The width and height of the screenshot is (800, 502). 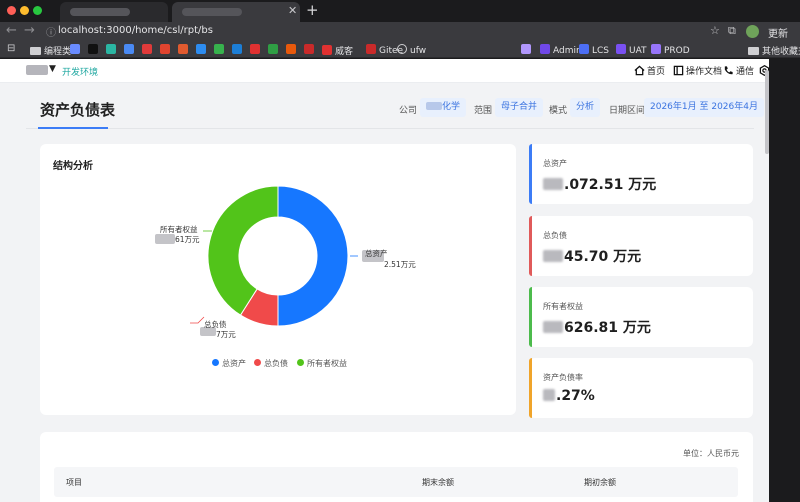 I want to click on browser-tab-bar: ✕ +, so click(x=400, y=11).